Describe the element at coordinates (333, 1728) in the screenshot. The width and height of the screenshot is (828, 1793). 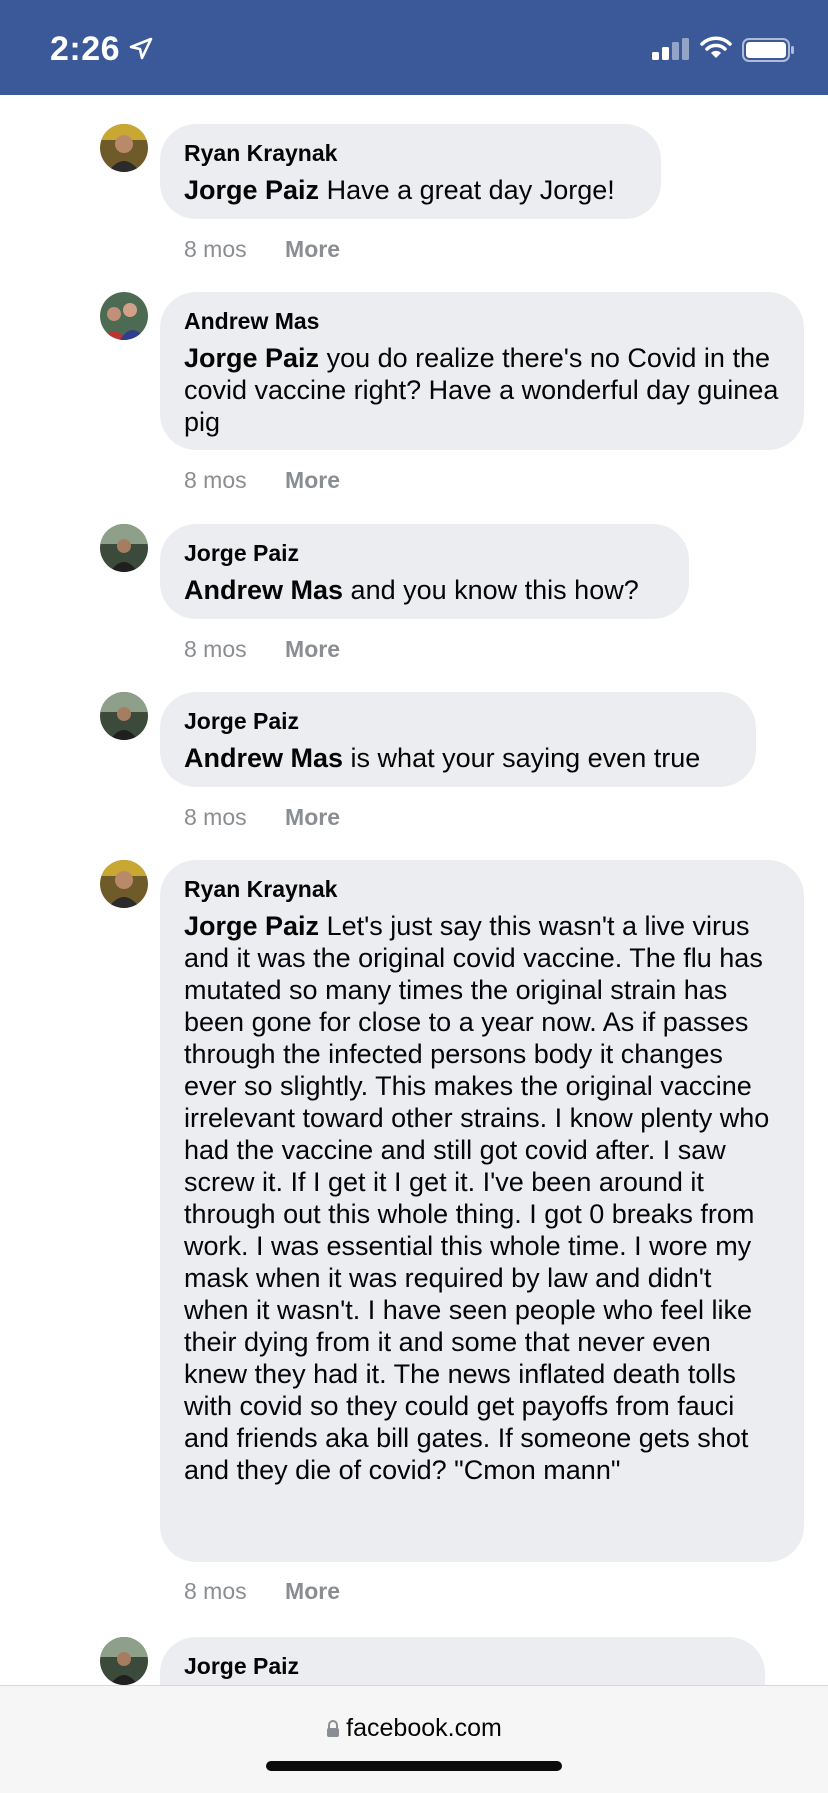
I see `lock-icon` at that location.